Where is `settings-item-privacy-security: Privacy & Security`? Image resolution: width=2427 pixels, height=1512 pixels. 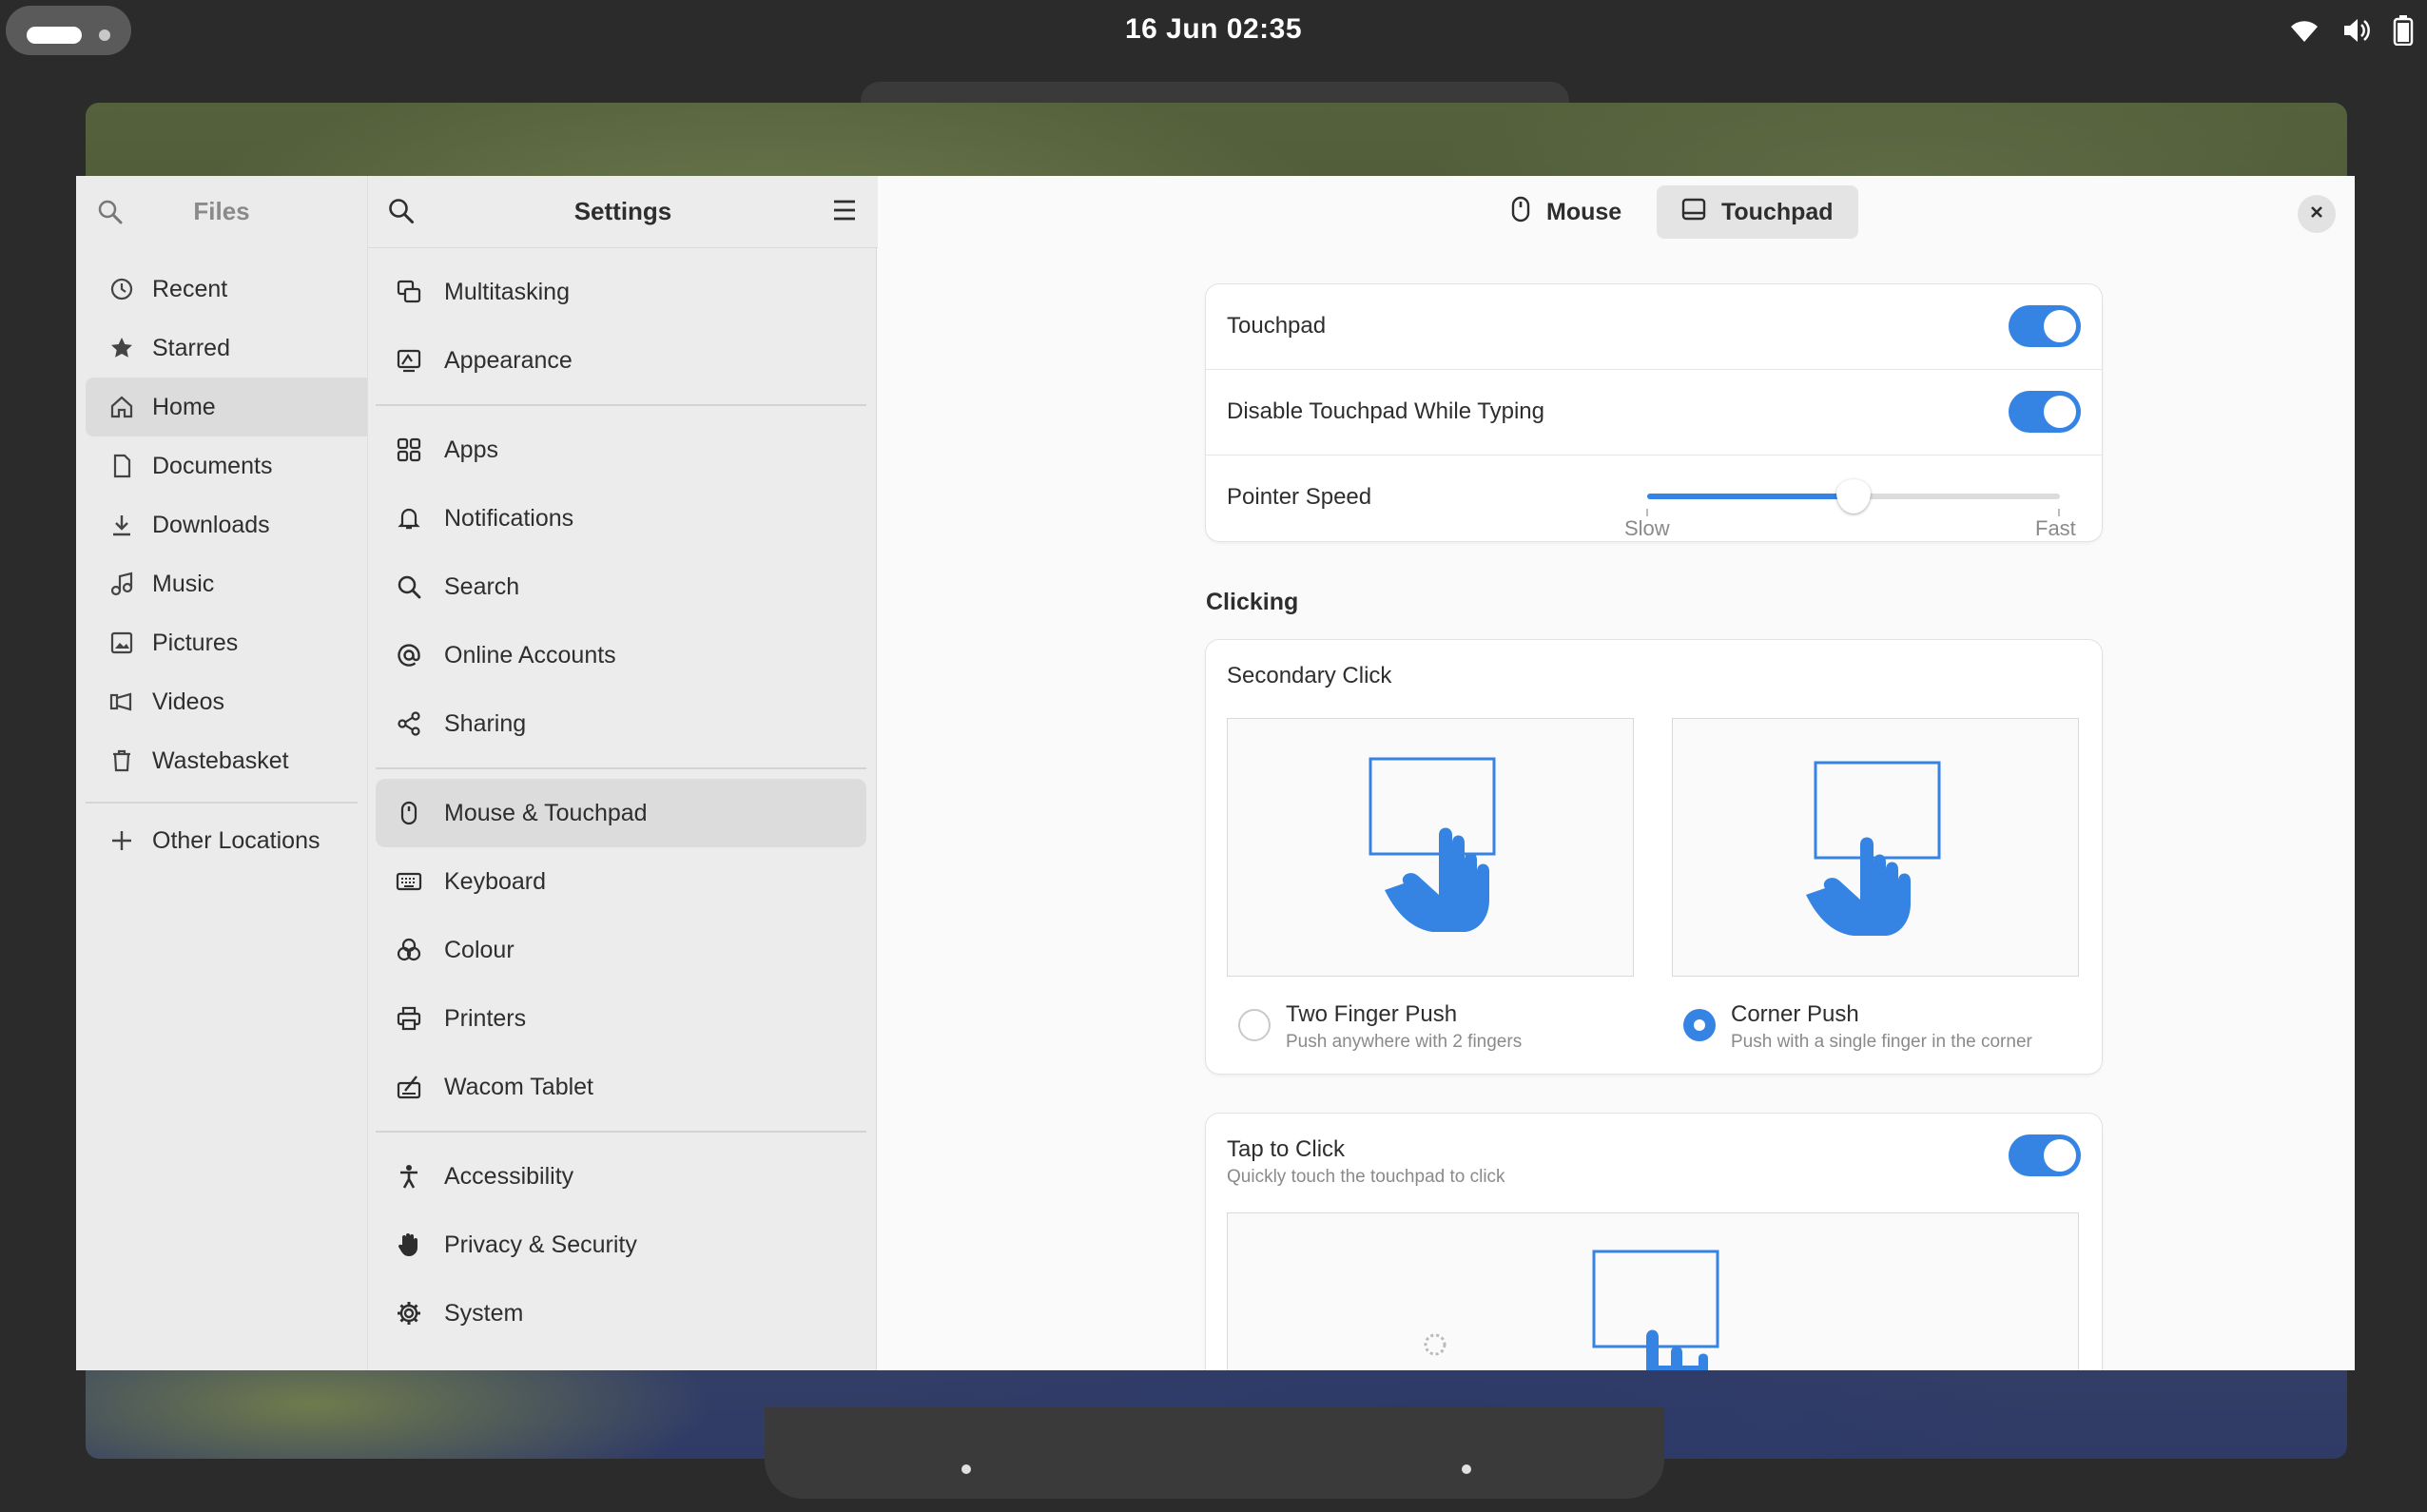 settings-item-privacy-security: Privacy & Security is located at coordinates (621, 1245).